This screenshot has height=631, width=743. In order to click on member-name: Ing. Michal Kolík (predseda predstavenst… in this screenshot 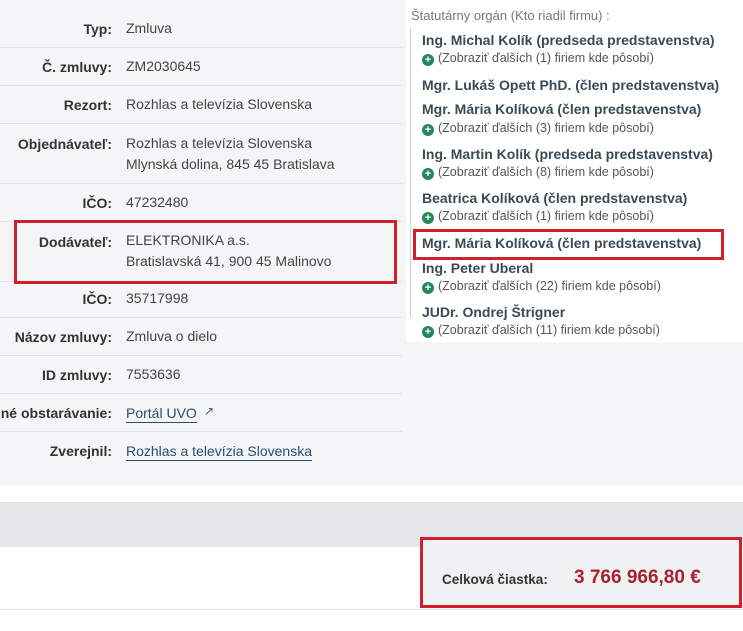, I will do `click(568, 40)`.